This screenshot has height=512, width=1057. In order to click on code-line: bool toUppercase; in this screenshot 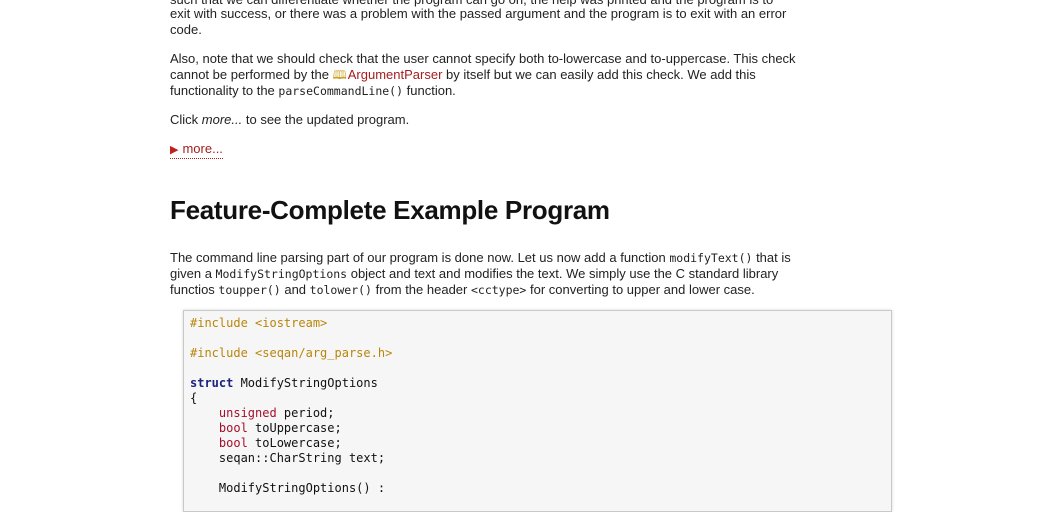, I will do `click(540, 428)`.